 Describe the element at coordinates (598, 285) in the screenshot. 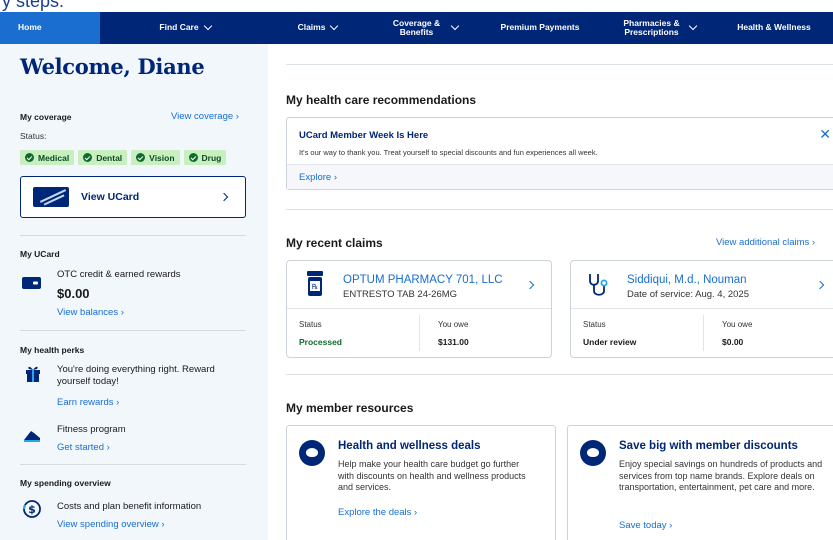

I see `stethoscope-icon` at that location.